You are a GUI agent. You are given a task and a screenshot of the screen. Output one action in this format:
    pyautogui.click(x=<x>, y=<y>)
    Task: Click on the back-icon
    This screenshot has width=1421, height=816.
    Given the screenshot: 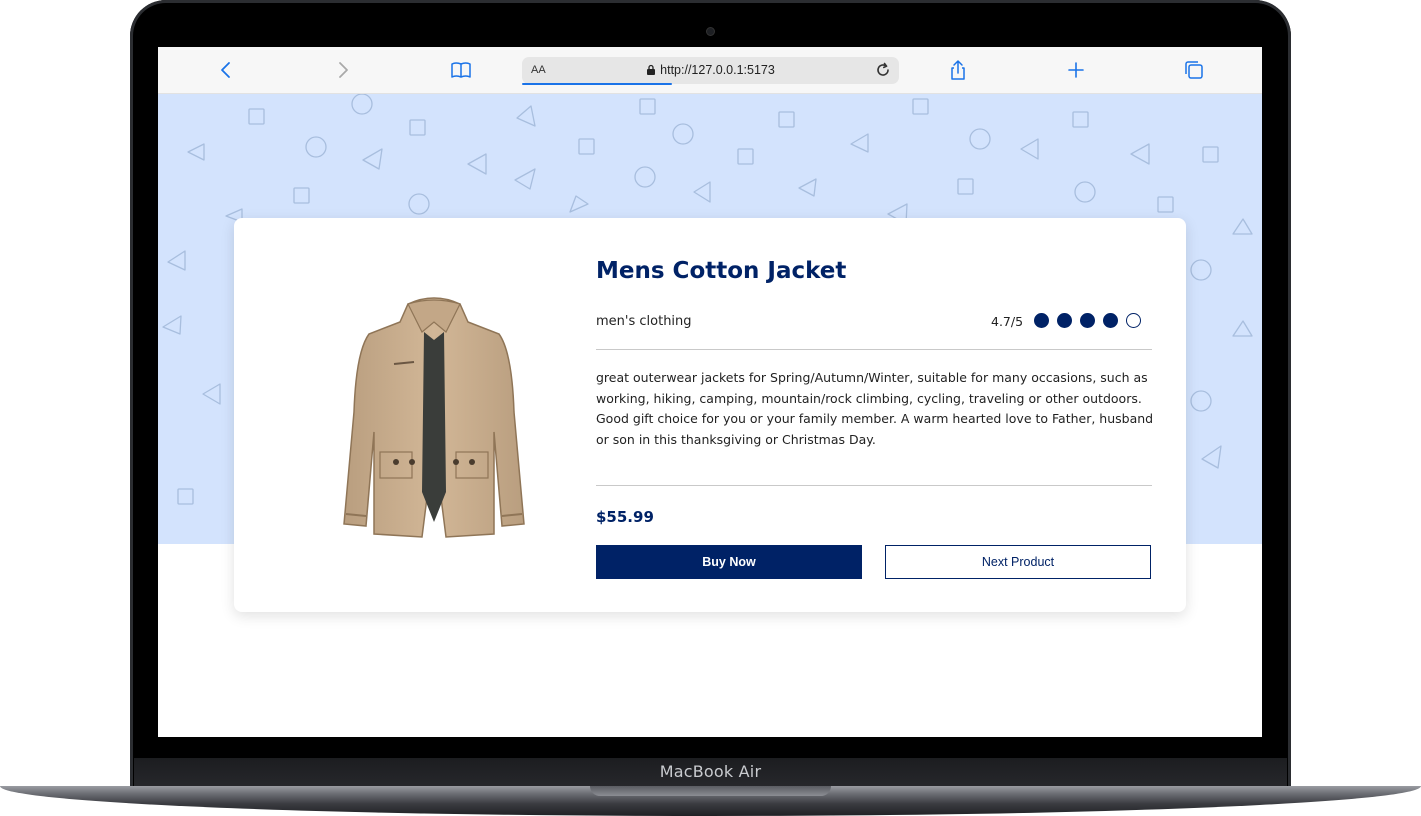 What is the action you would take?
    pyautogui.click(x=225, y=70)
    